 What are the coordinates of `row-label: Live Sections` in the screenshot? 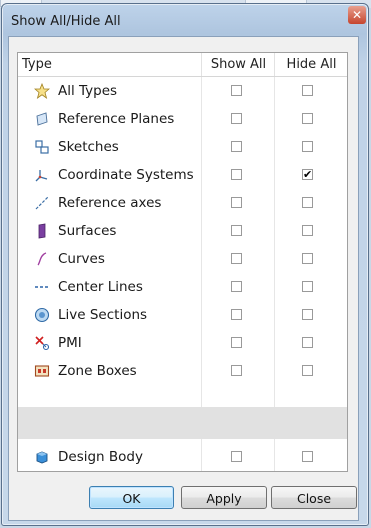 It's located at (103, 315).